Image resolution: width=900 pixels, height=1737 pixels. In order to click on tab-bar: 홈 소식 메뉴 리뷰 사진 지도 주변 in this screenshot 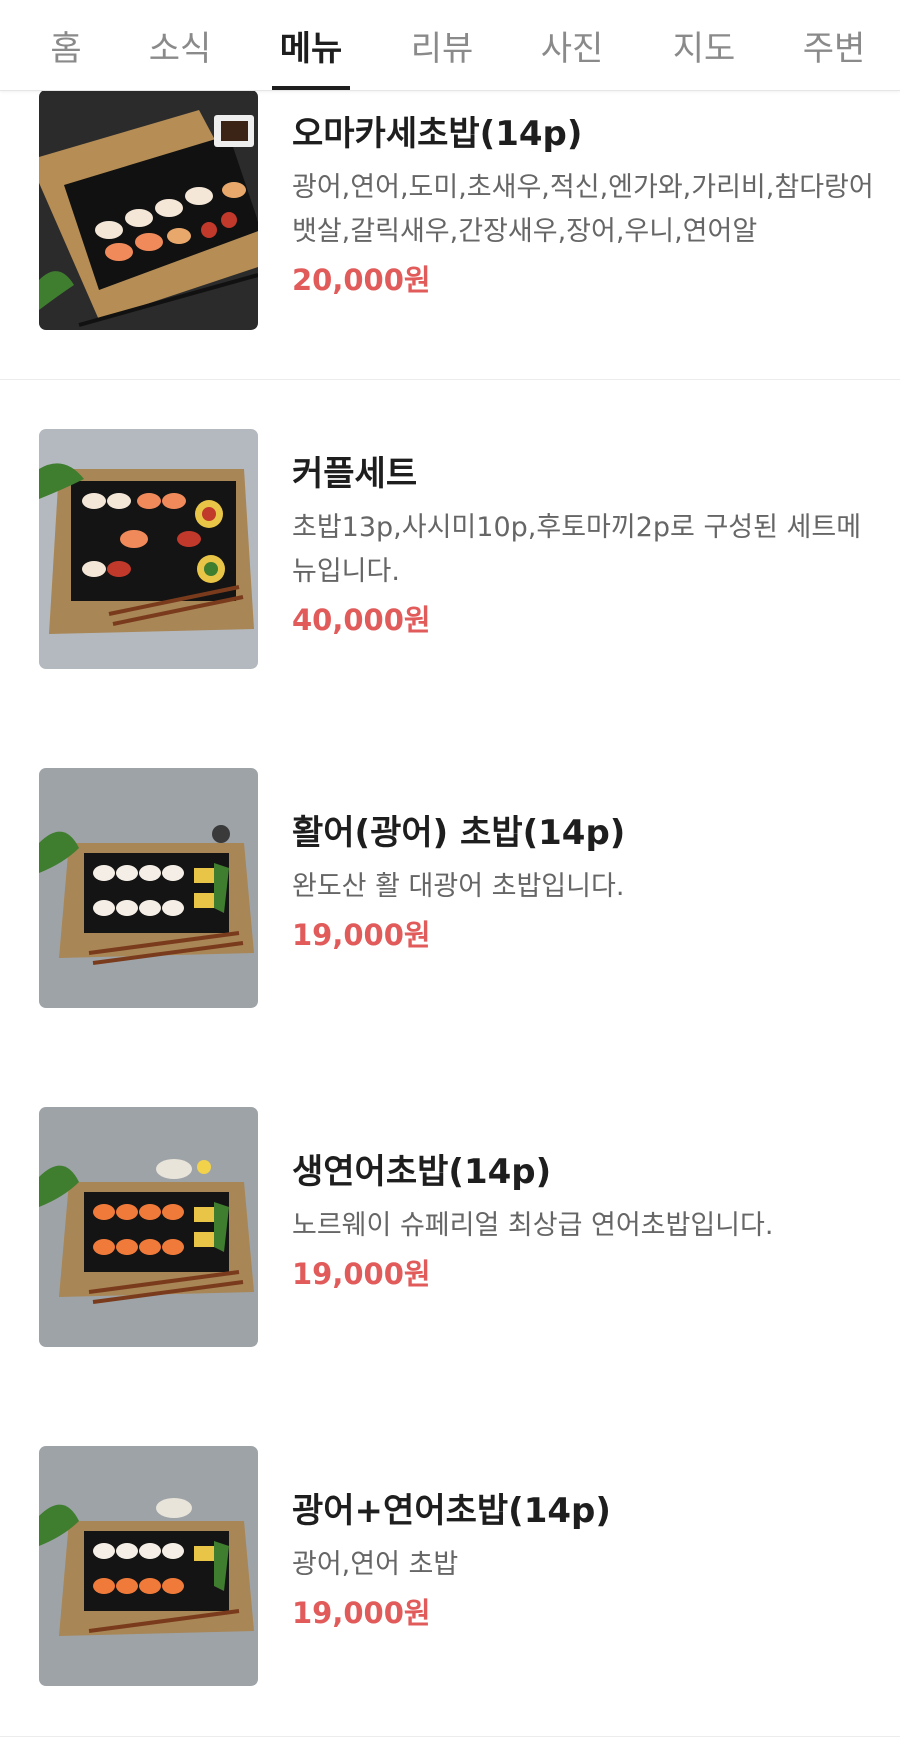, I will do `click(450, 45)`.